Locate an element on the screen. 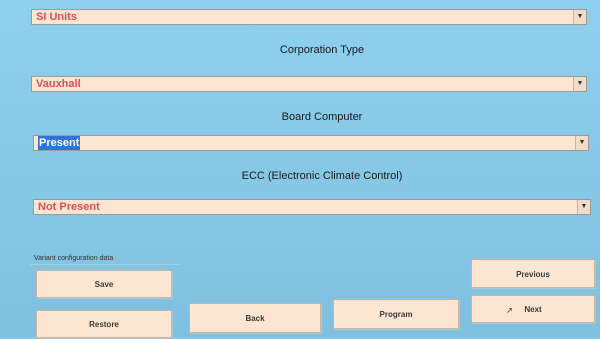 This screenshot has width=600, height=339. section-label: Variant configuration data is located at coordinates (74, 258).